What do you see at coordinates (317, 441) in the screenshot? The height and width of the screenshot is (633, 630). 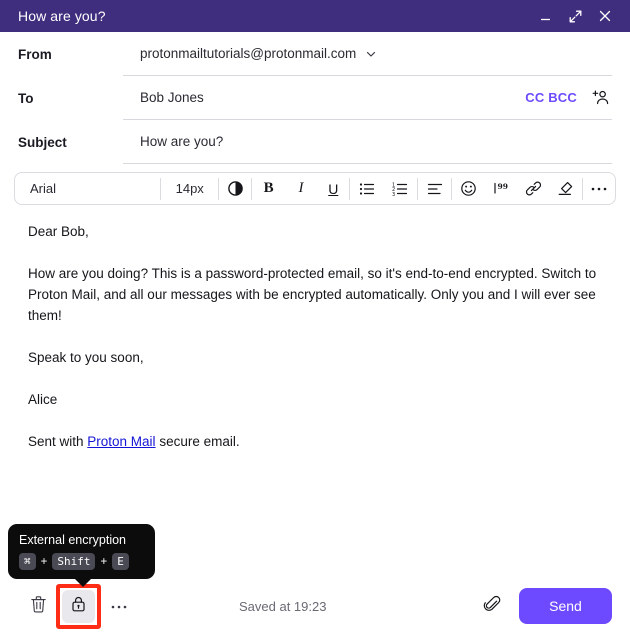 I see `body-footer: Sent with Proton Mail secure email.` at bounding box center [317, 441].